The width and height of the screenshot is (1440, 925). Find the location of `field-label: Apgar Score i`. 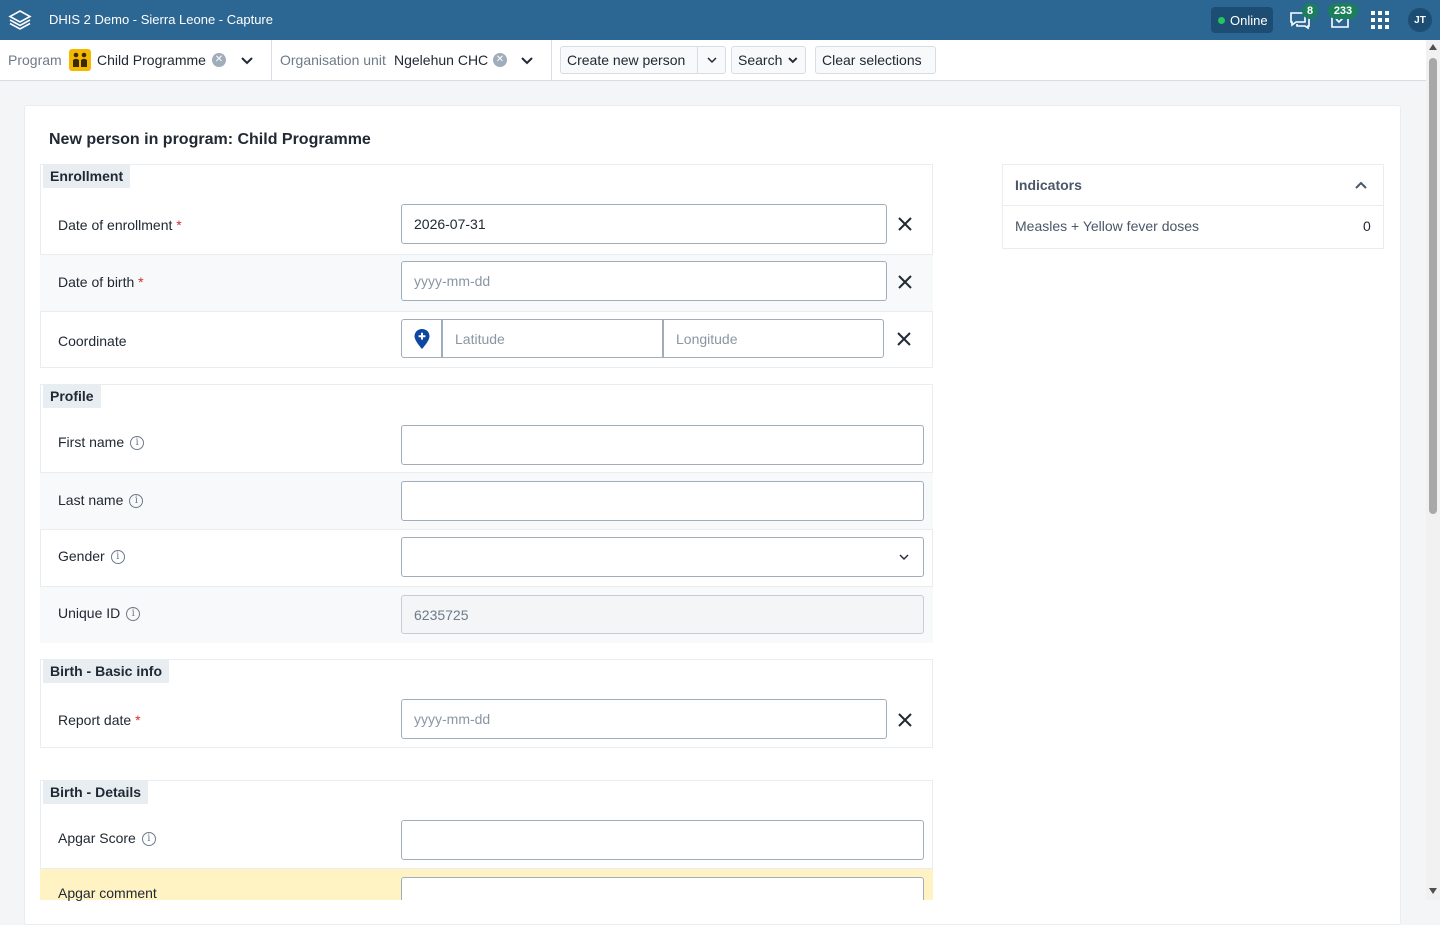

field-label: Apgar Score i is located at coordinates (107, 838).